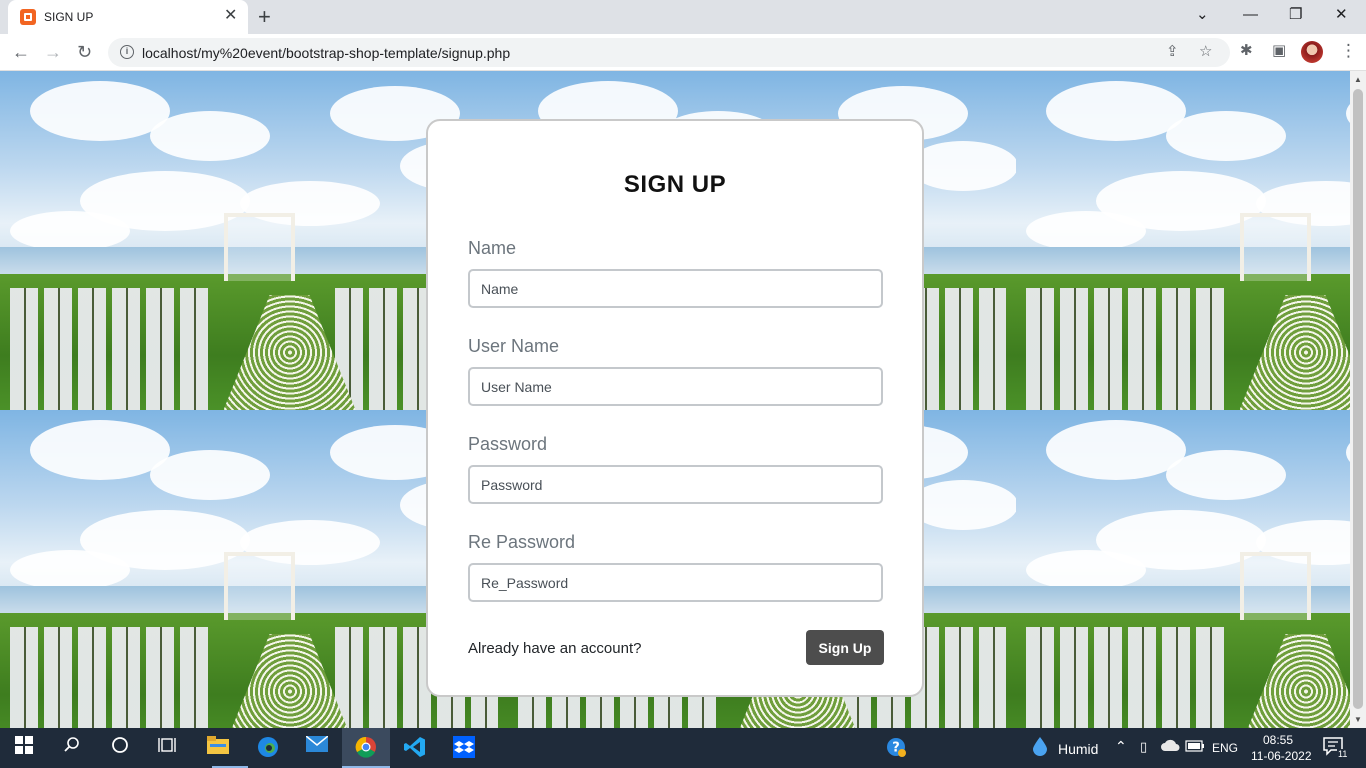 This screenshot has height=768, width=1366. Describe the element at coordinates (1143, 747) in the screenshot. I see `device-icon: ▯` at that location.